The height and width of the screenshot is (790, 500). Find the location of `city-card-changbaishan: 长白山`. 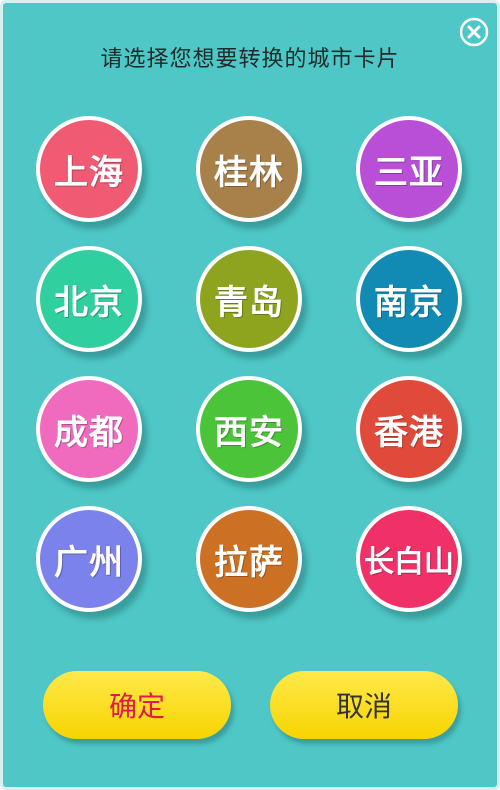

city-card-changbaishan: 长白山 is located at coordinates (409, 559).